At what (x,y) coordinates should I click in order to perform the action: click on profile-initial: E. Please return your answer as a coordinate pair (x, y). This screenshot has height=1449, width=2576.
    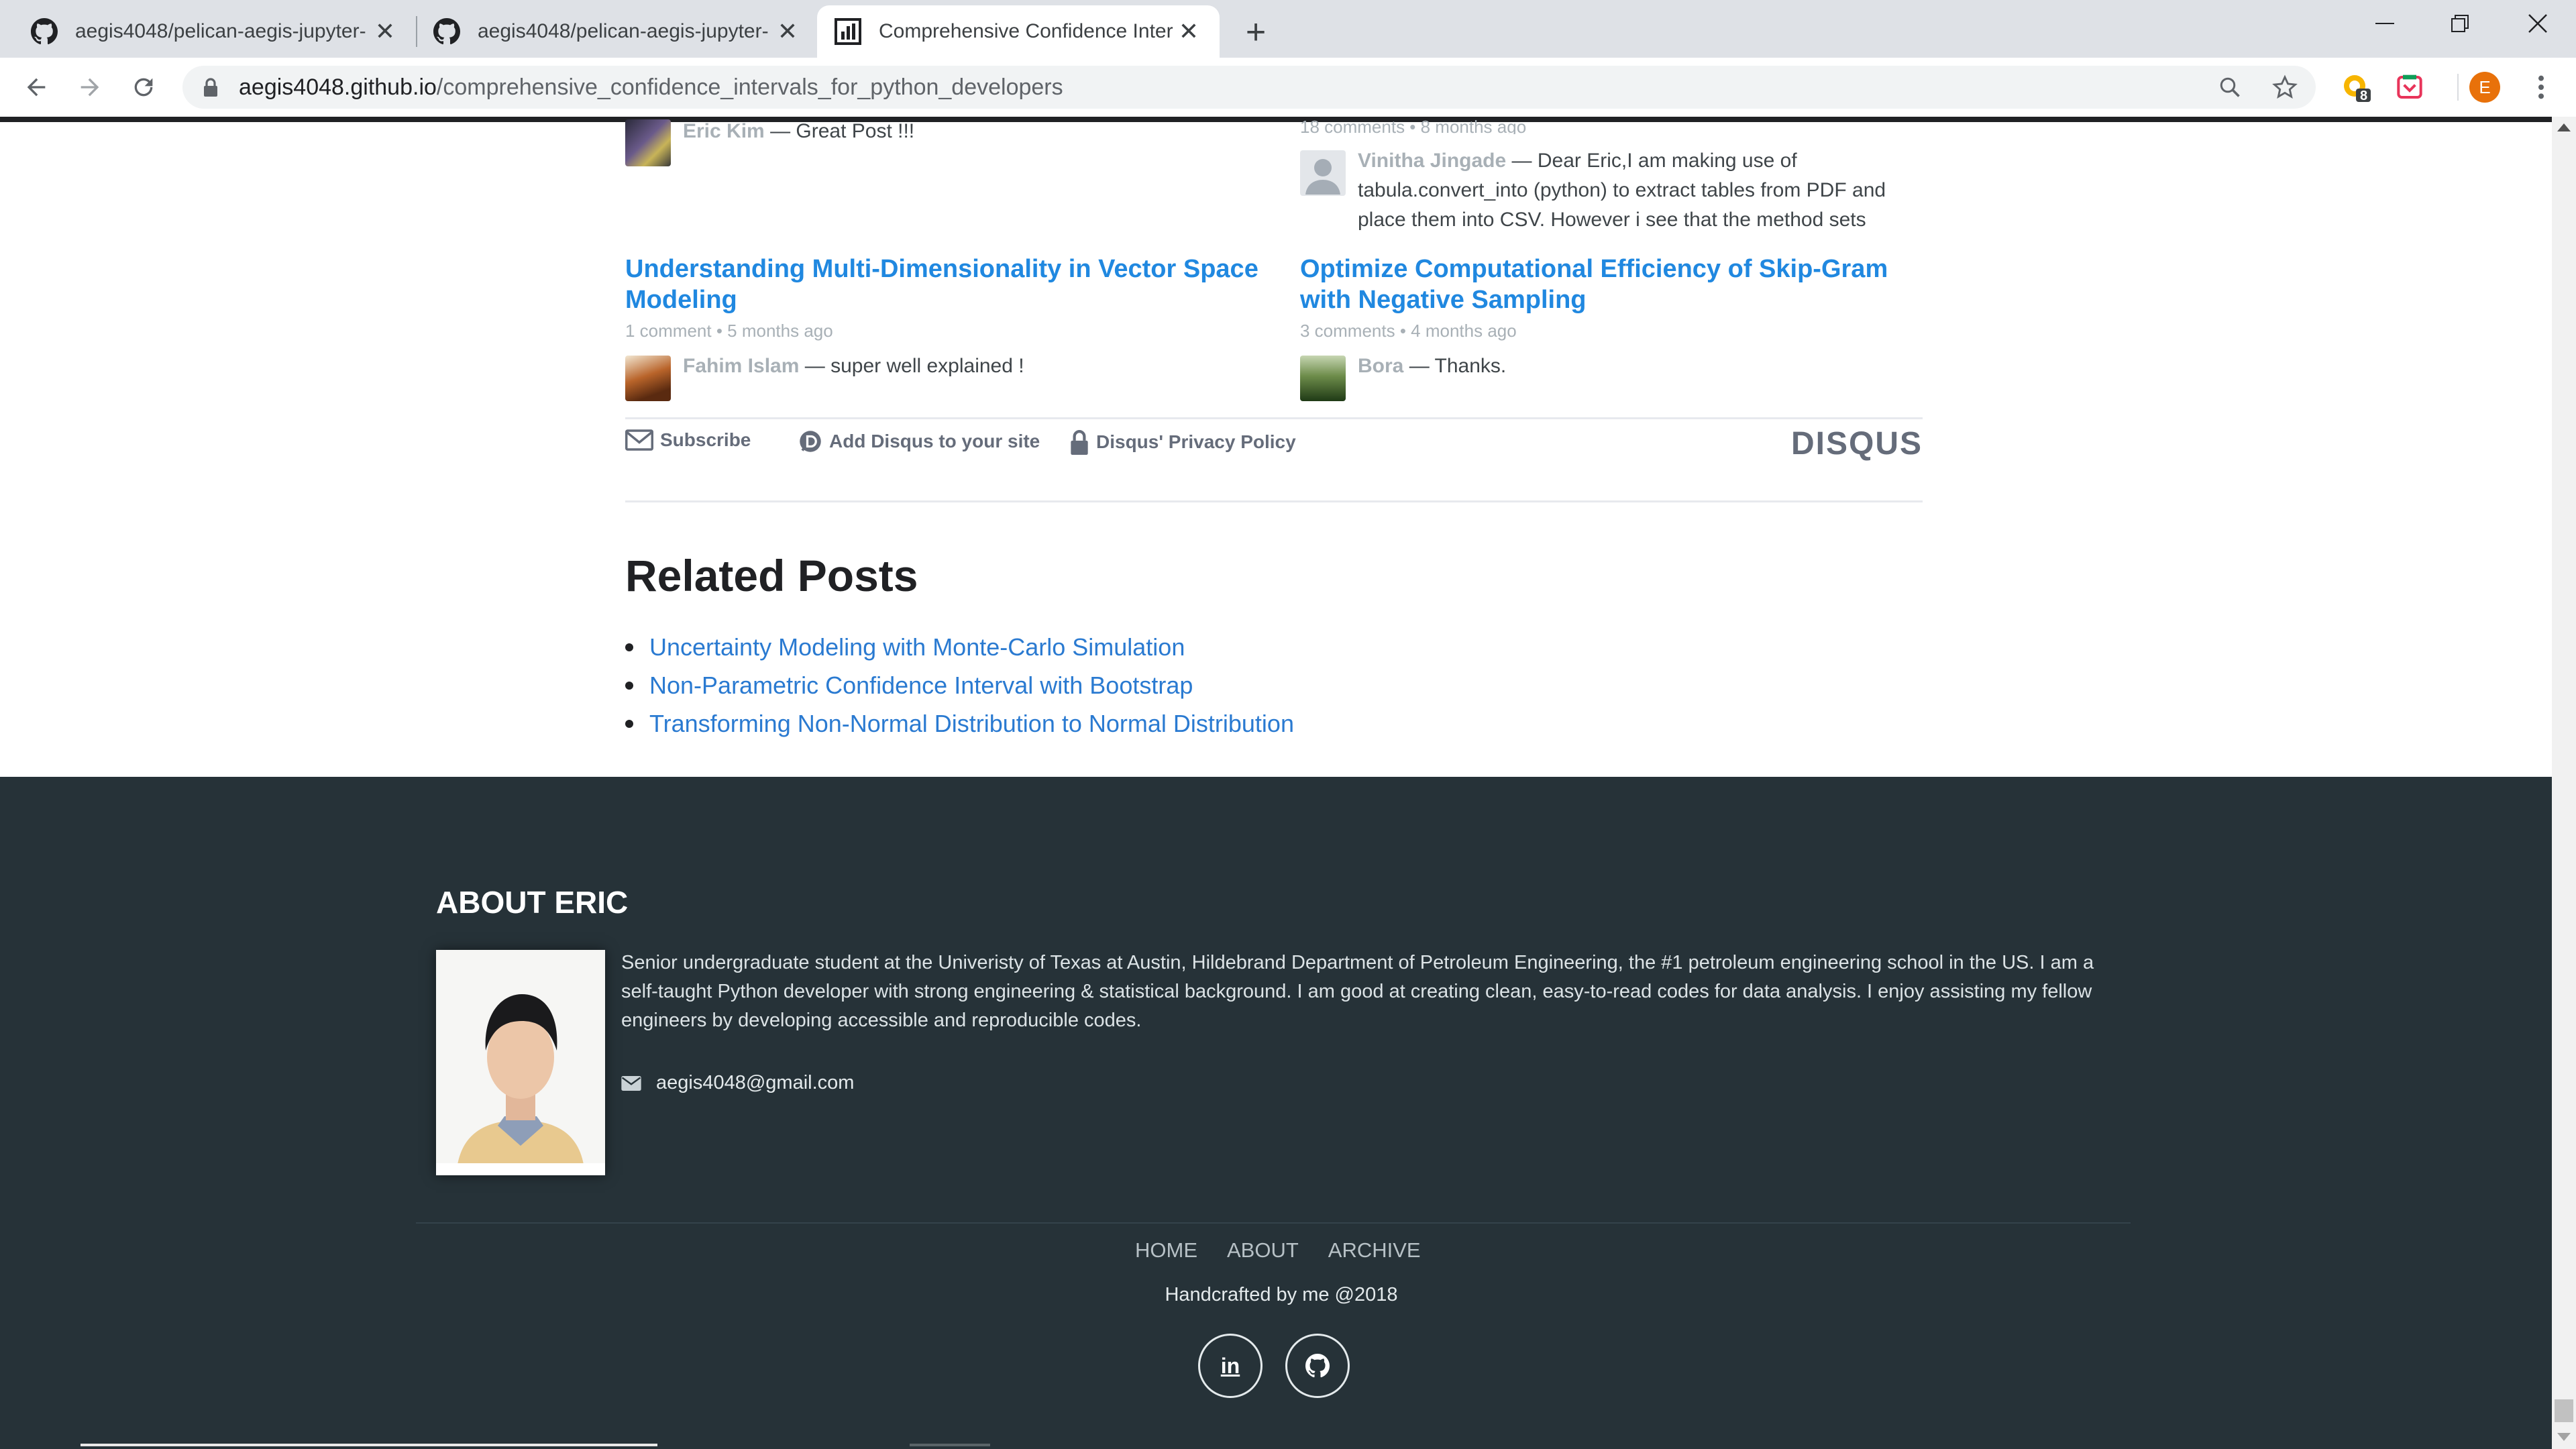
    Looking at the image, I should click on (2484, 87).